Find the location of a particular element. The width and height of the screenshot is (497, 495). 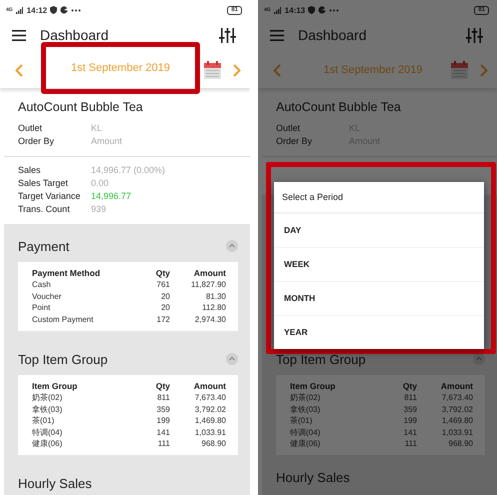

info-value: KL is located at coordinates (97, 128).